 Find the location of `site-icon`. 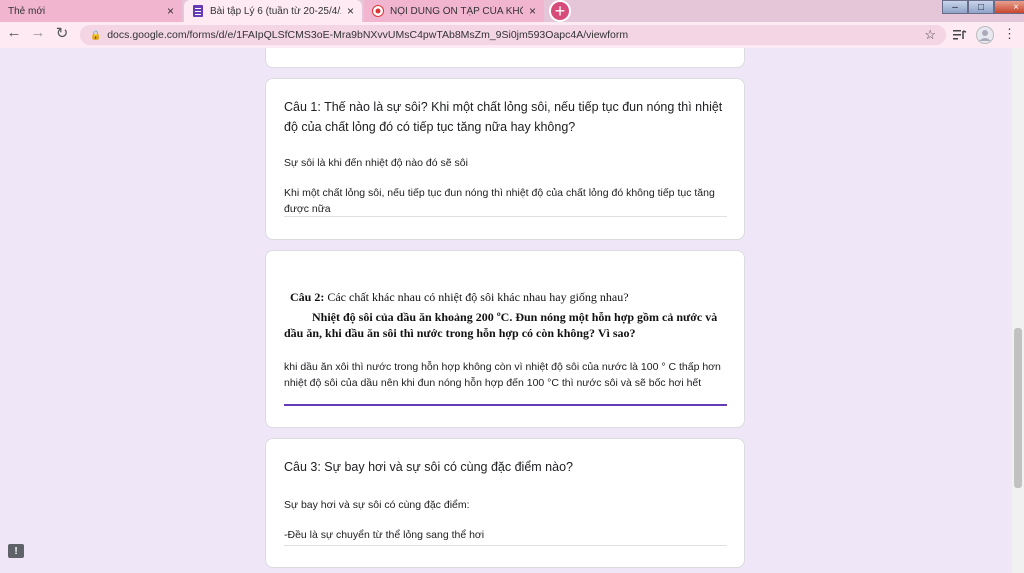

site-icon is located at coordinates (378, 11).